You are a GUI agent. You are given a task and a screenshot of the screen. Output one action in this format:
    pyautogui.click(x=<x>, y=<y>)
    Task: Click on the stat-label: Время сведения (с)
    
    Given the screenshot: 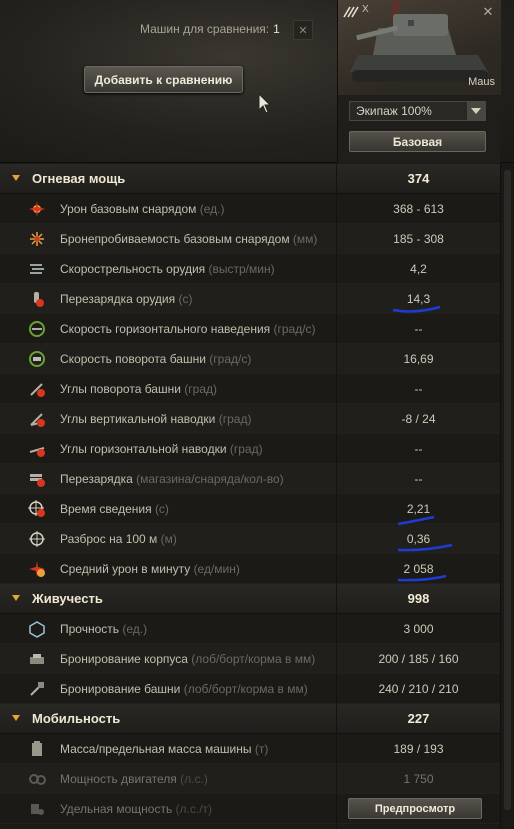 What is the action you would take?
    pyautogui.click(x=114, y=509)
    